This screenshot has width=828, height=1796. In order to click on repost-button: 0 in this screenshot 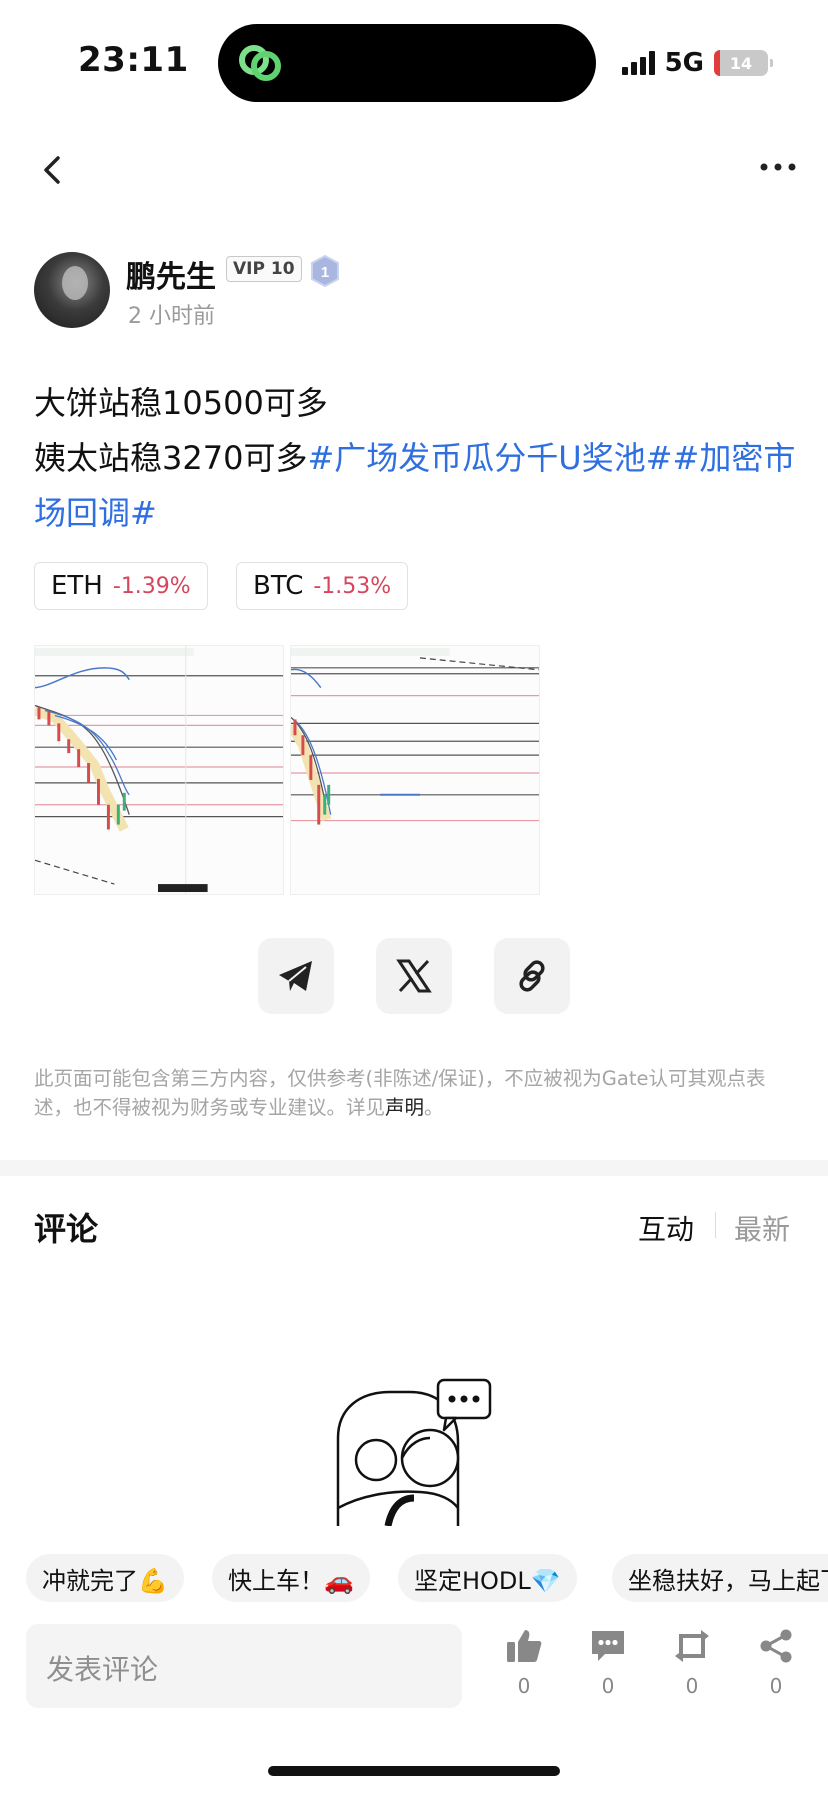, I will do `click(692, 1668)`.